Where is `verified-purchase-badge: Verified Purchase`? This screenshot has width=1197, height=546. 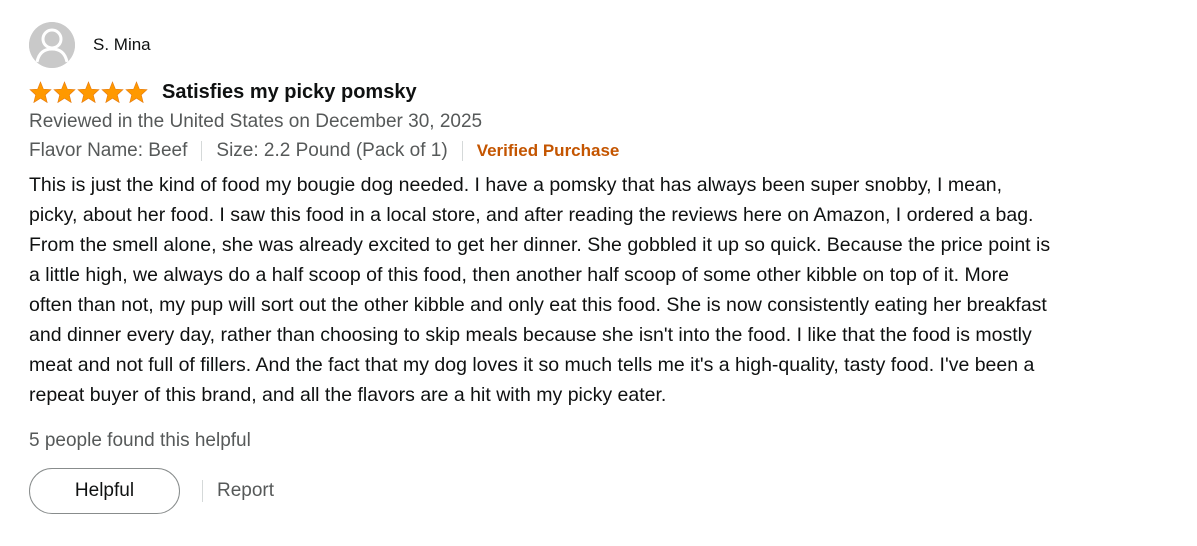 verified-purchase-badge: Verified Purchase is located at coordinates (548, 151).